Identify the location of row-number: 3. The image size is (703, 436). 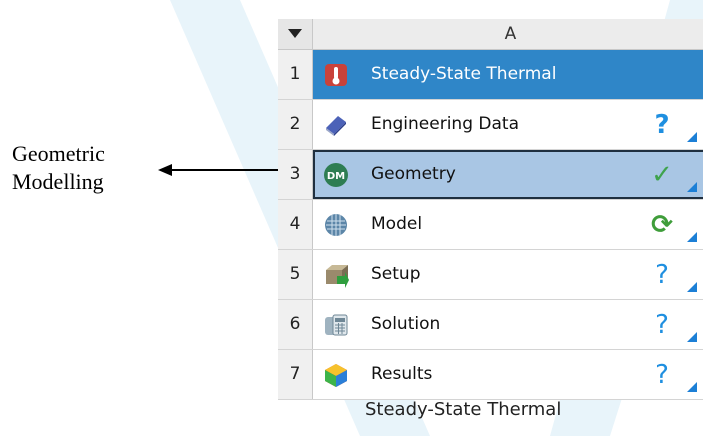
(295, 174).